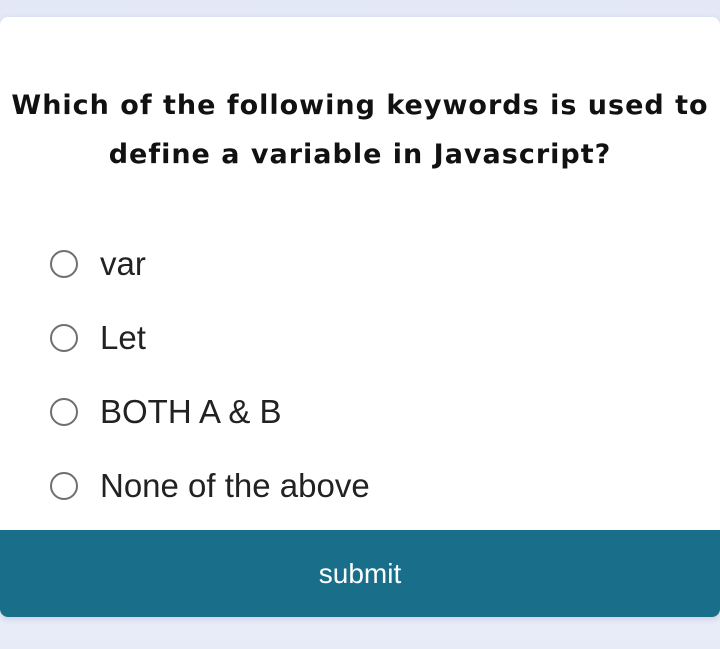 The height and width of the screenshot is (649, 720). What do you see at coordinates (191, 411) in the screenshot?
I see `option-label: BOTH A & B` at bounding box center [191, 411].